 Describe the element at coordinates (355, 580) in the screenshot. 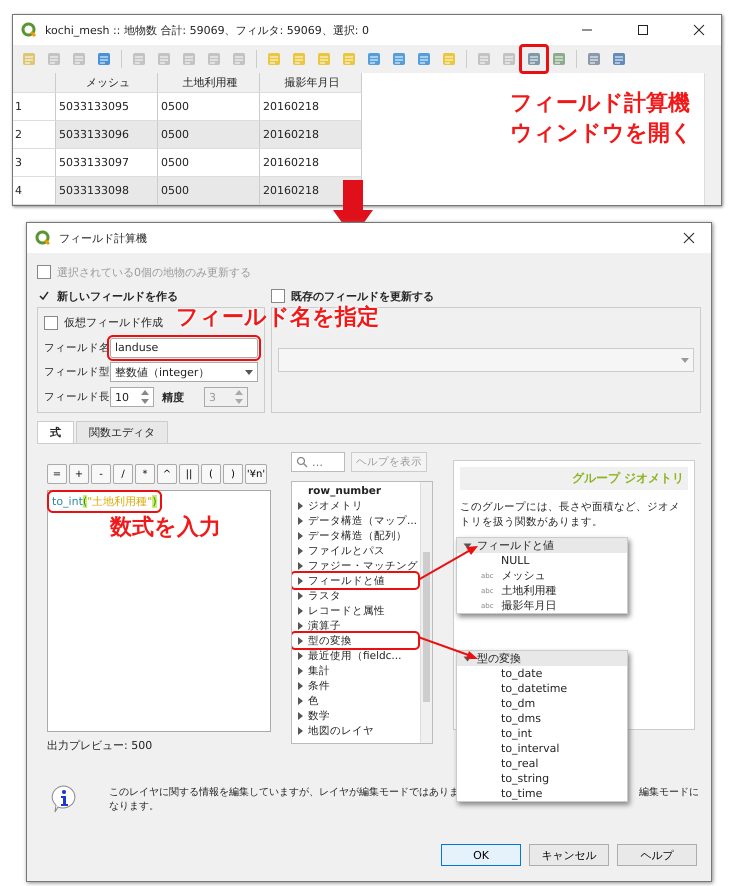

I see `function-group-item: フィールドと値` at that location.